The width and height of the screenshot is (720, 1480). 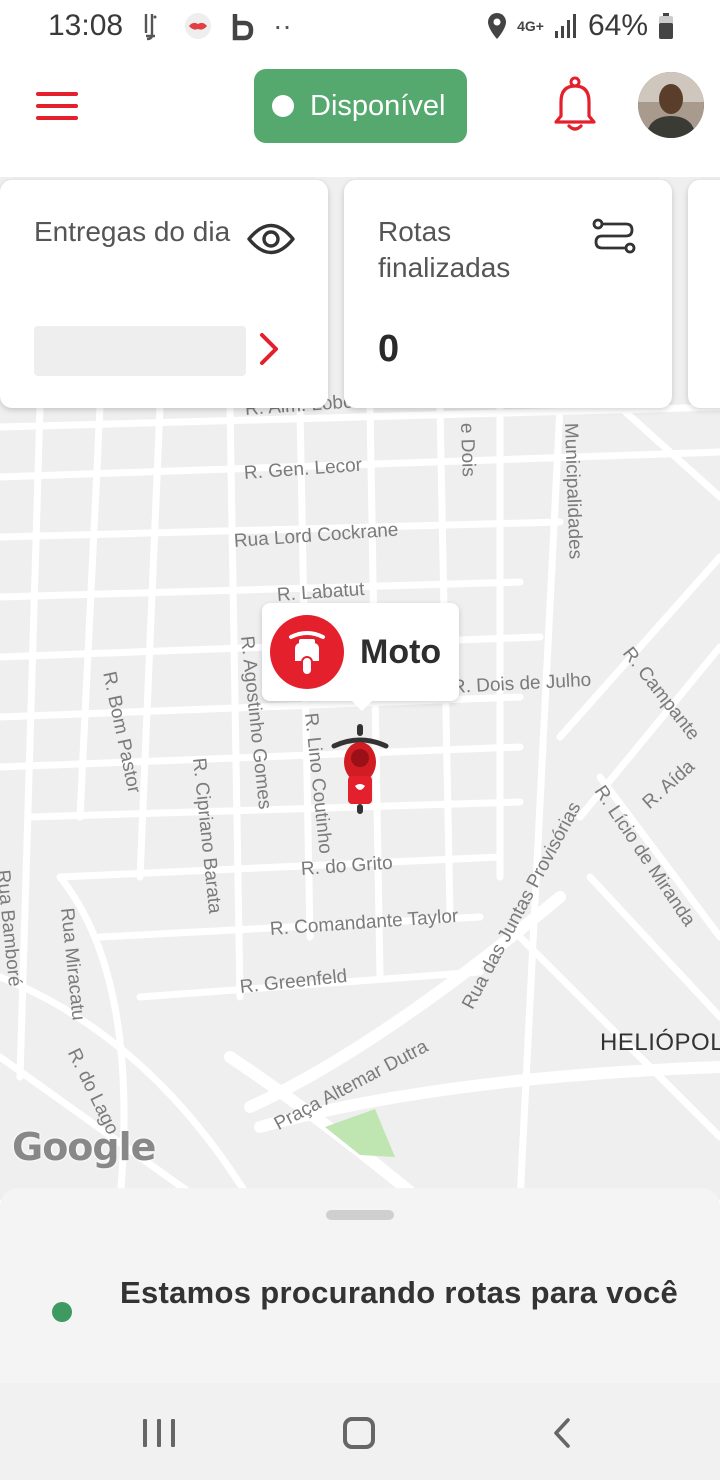 What do you see at coordinates (198, 26) in the screenshot?
I see `lips-app-icon` at bounding box center [198, 26].